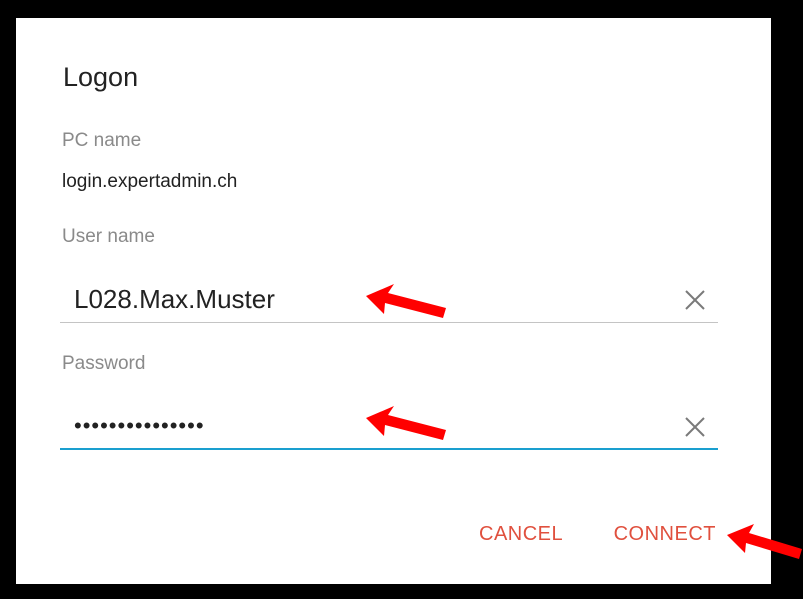 This screenshot has width=803, height=599. I want to click on dialog-title: Logon, so click(101, 77).